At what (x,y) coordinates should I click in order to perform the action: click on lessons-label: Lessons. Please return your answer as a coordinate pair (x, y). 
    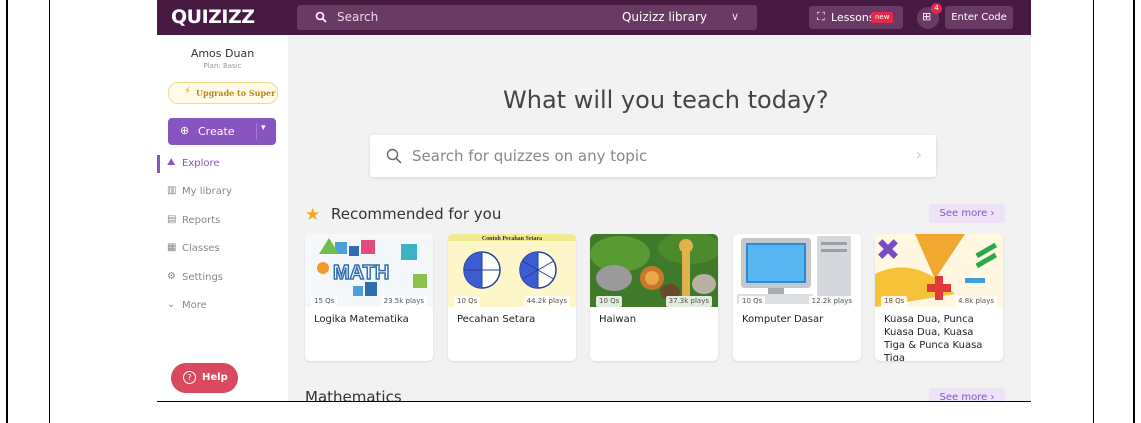
    Looking at the image, I should click on (853, 17).